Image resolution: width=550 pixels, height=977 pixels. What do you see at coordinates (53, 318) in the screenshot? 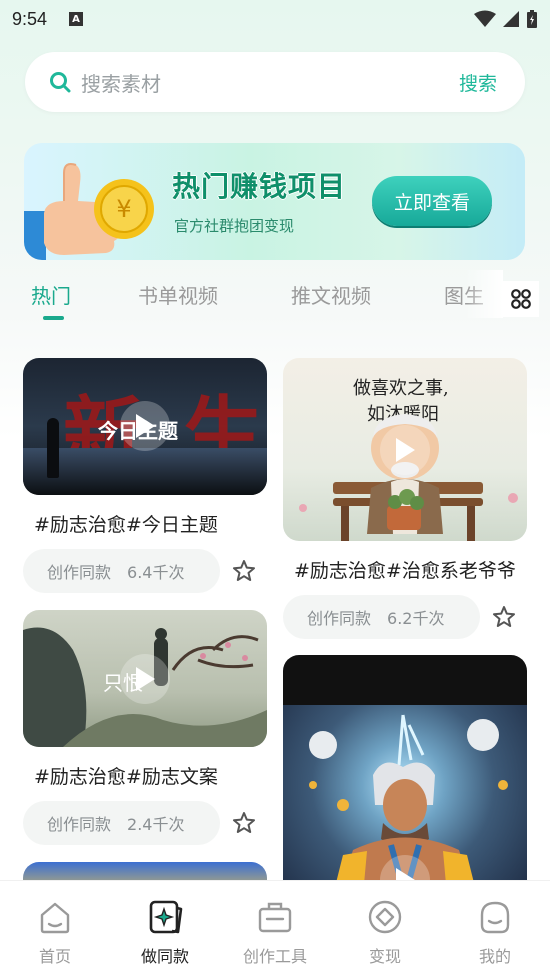
I see `active-tab-indicator` at bounding box center [53, 318].